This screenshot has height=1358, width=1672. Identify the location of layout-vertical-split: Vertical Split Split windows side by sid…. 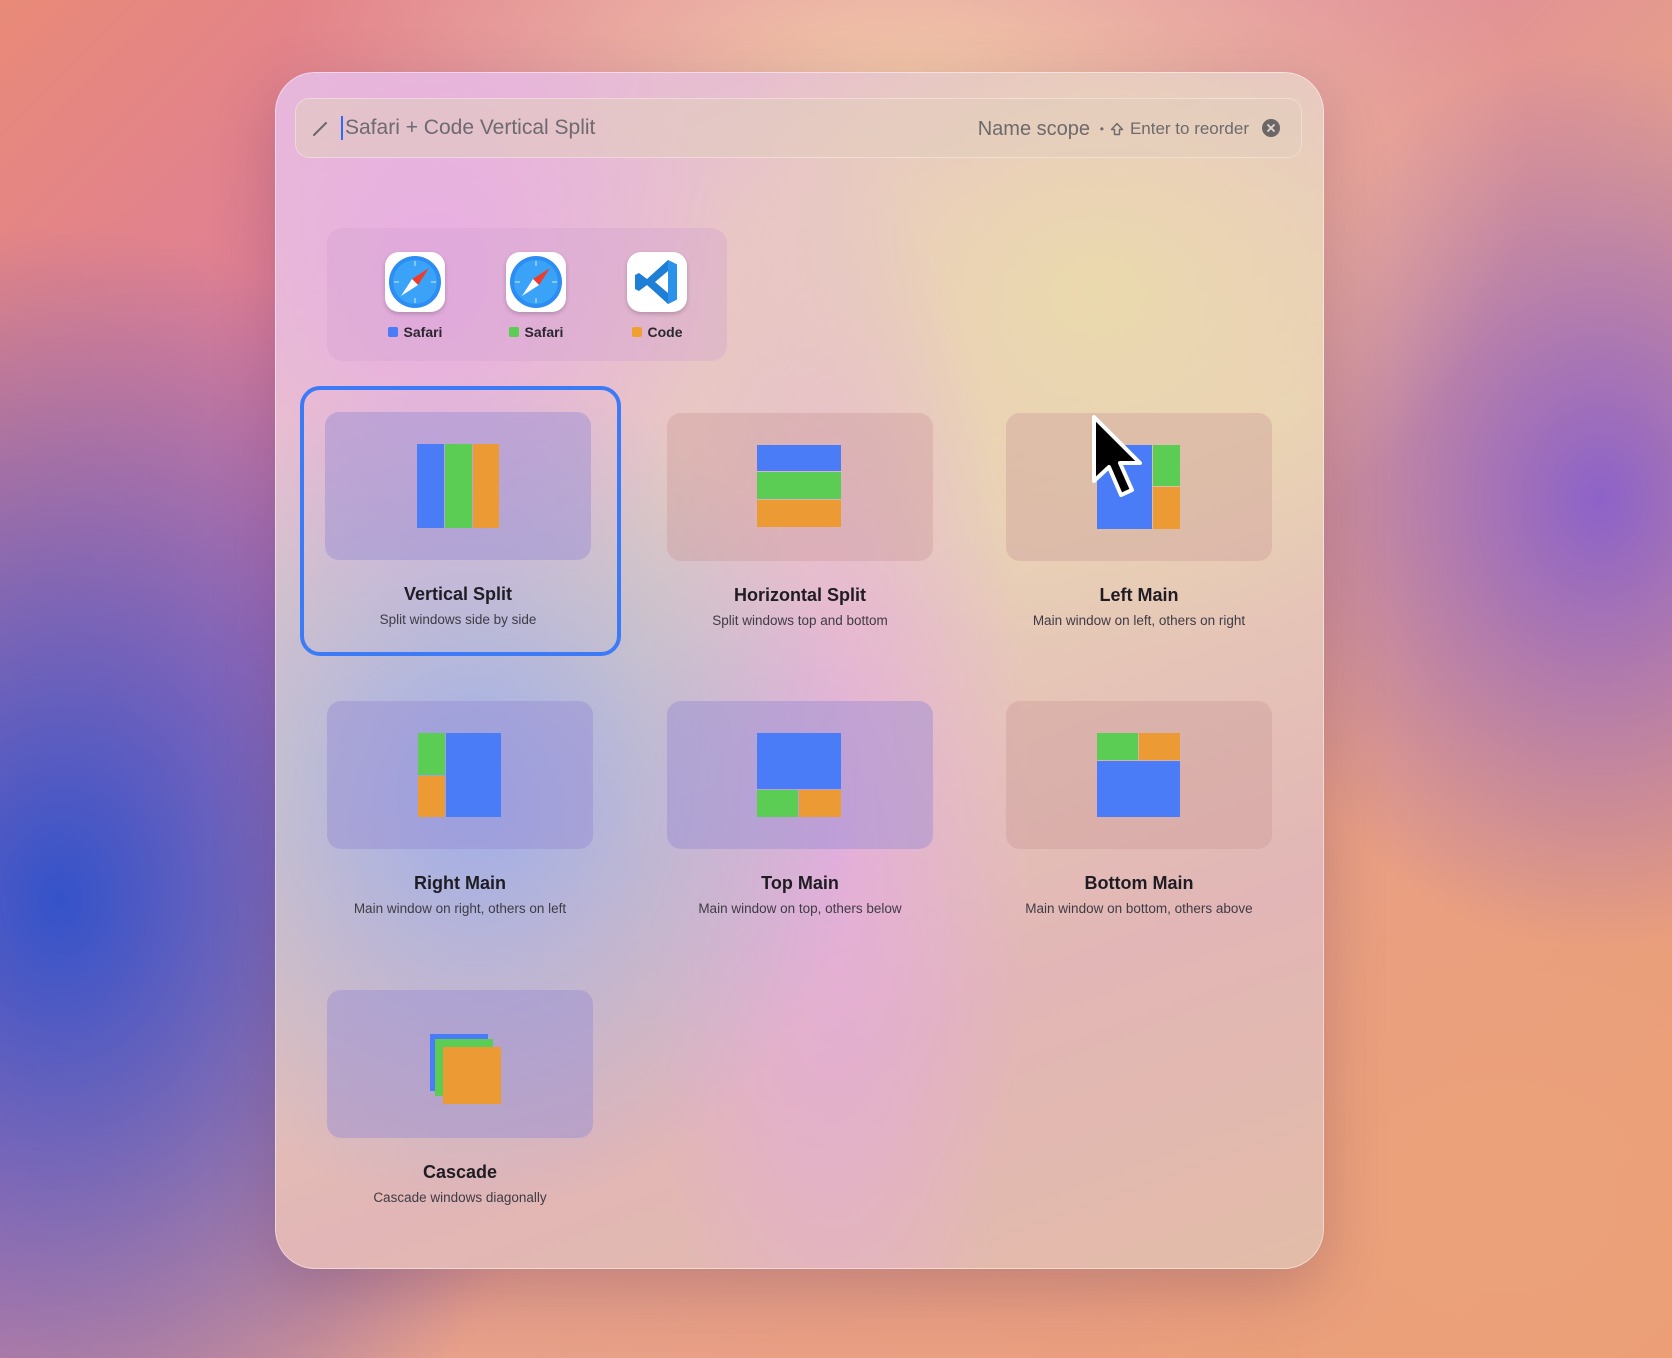
(472, 531).